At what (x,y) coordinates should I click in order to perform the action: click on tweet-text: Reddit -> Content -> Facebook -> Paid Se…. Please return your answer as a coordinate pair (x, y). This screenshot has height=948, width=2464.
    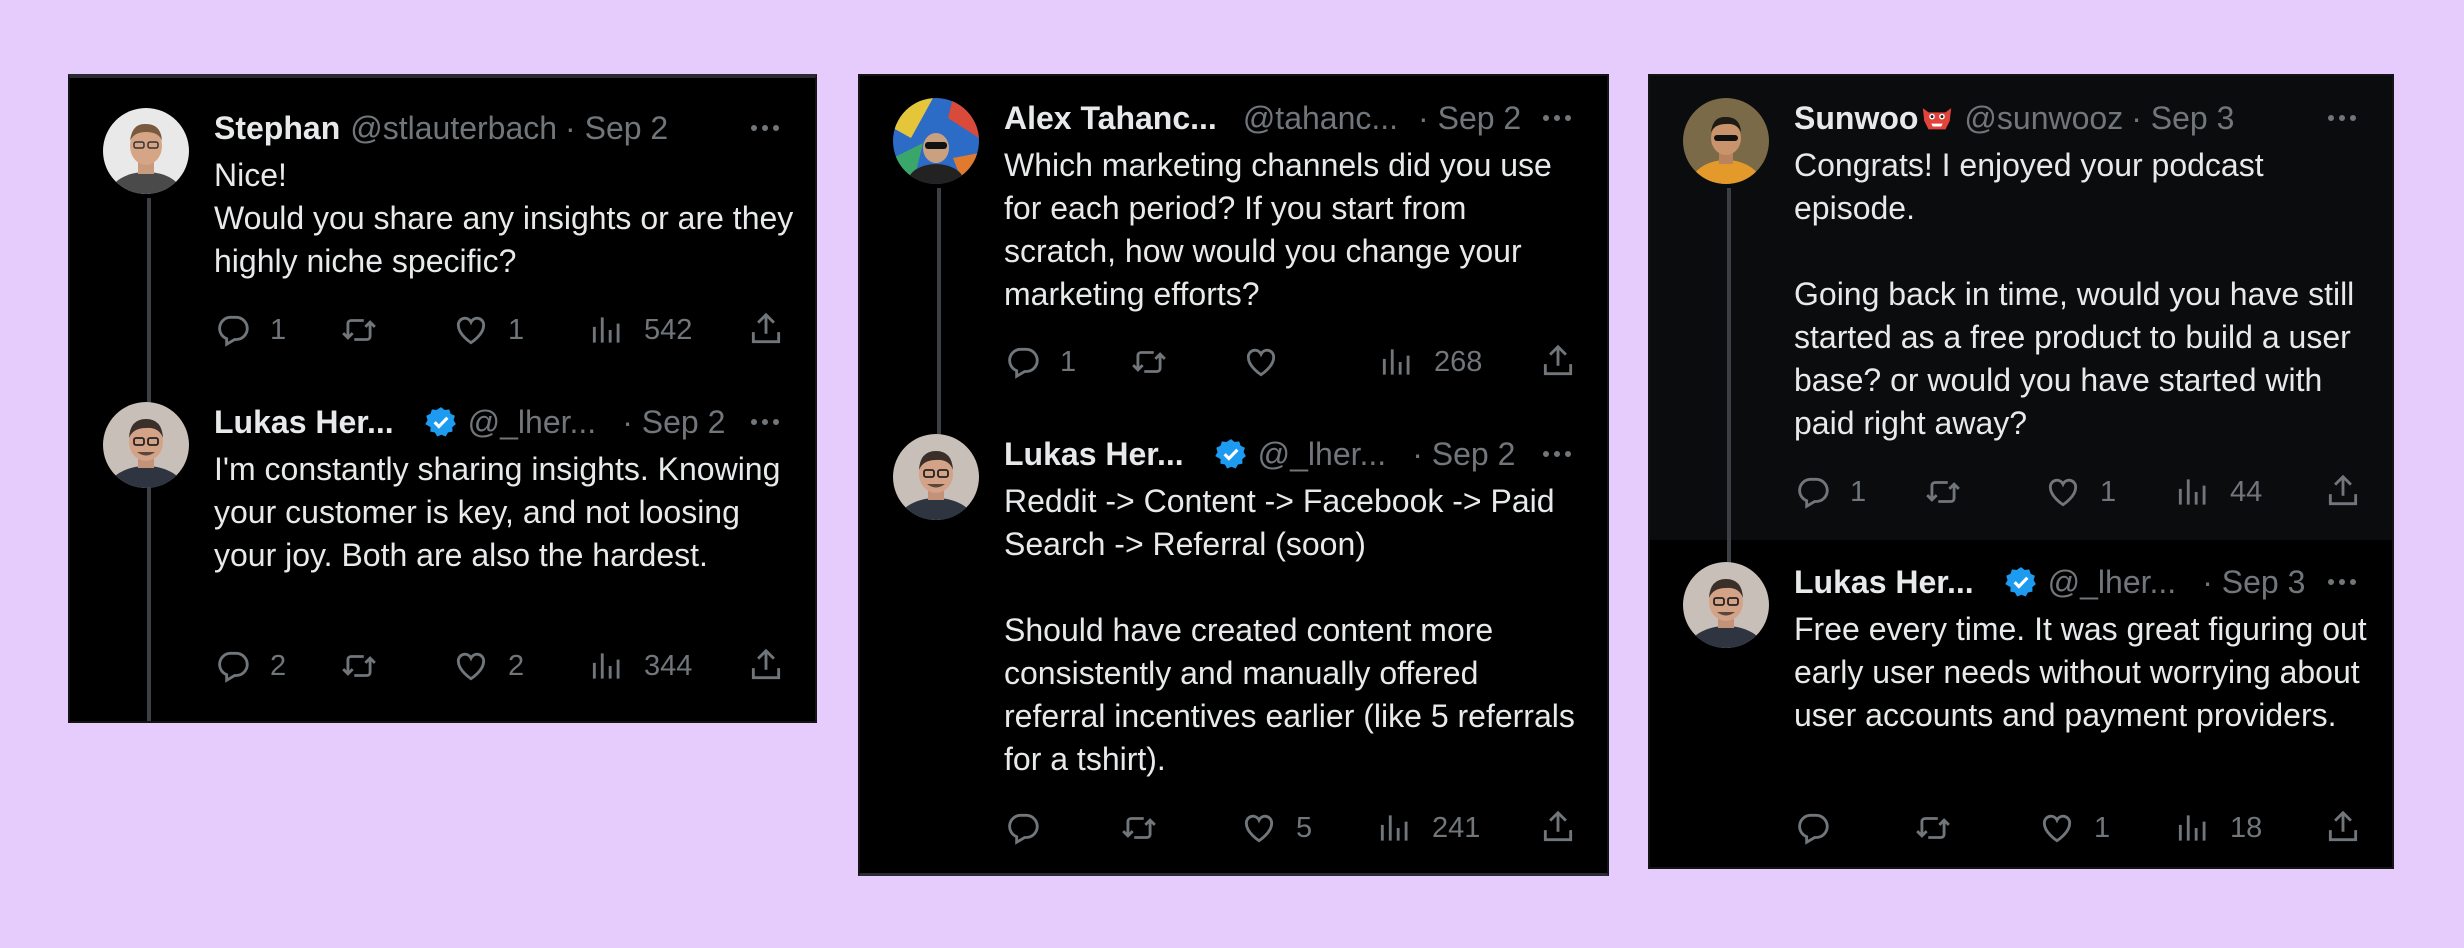
    Looking at the image, I should click on (1289, 630).